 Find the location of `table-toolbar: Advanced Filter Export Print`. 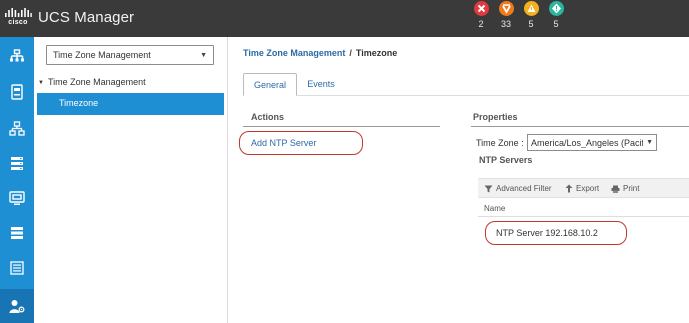

table-toolbar: Advanced Filter Export Print is located at coordinates (583, 188).